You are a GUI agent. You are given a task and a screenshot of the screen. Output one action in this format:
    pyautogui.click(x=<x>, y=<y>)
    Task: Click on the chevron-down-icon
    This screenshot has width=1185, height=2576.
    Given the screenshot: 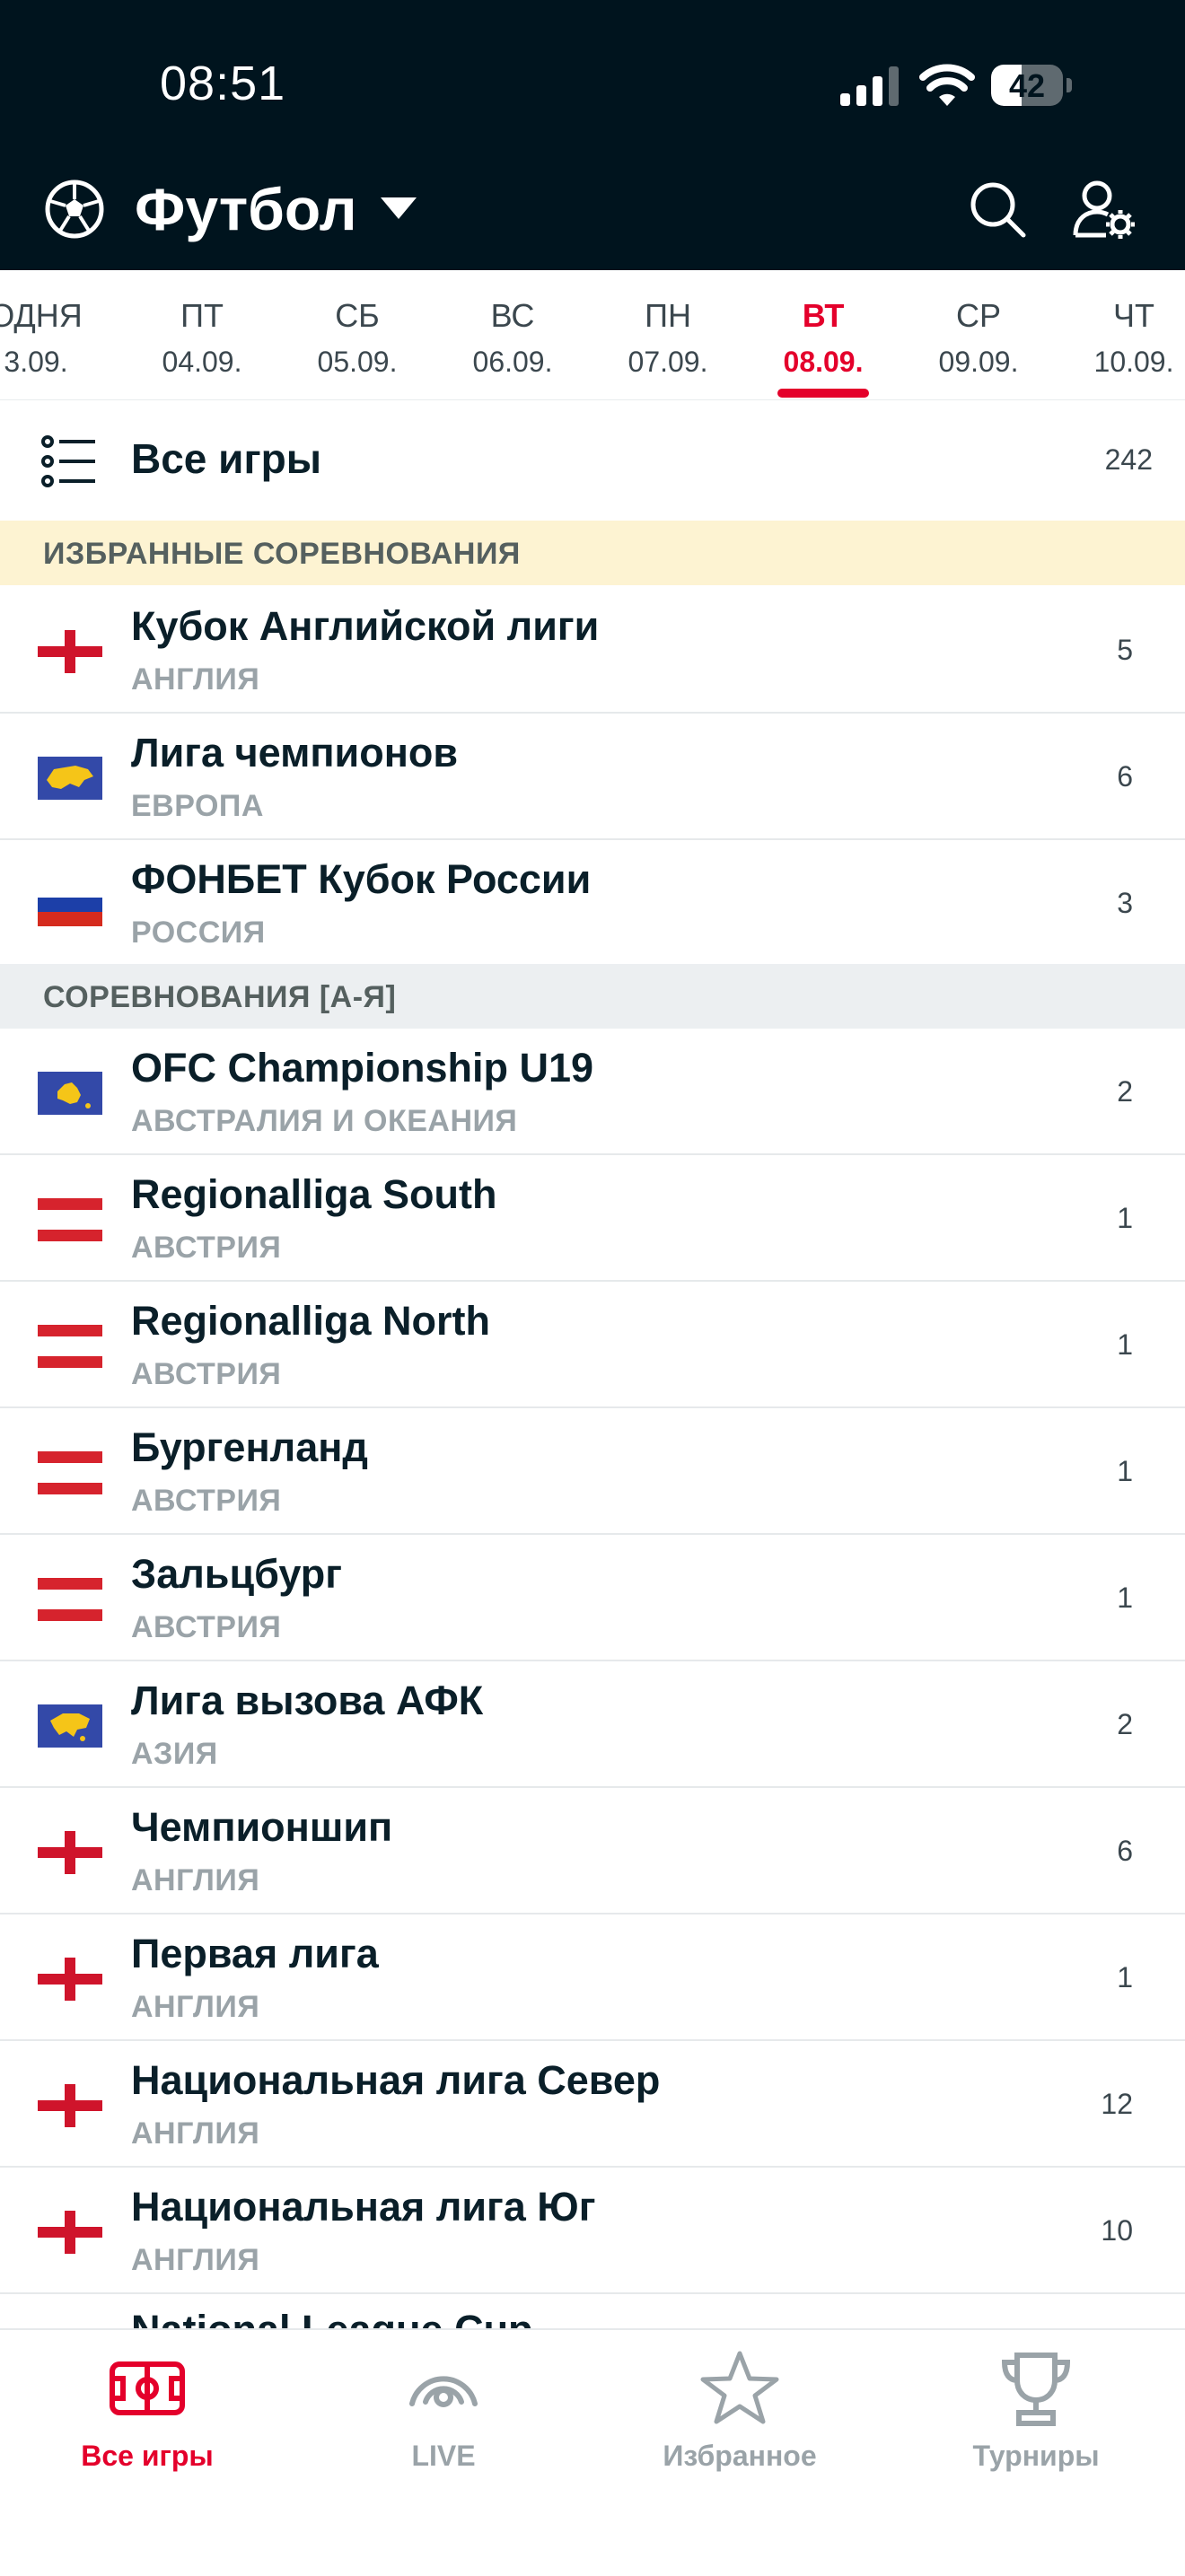 What is the action you would take?
    pyautogui.click(x=399, y=209)
    